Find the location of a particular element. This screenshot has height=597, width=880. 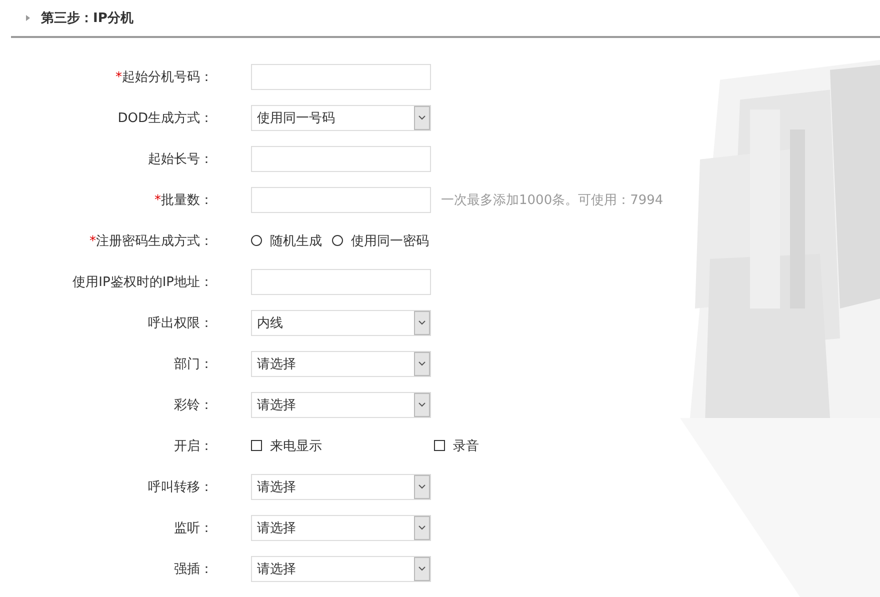

field-label: 强插： is located at coordinates (193, 569).